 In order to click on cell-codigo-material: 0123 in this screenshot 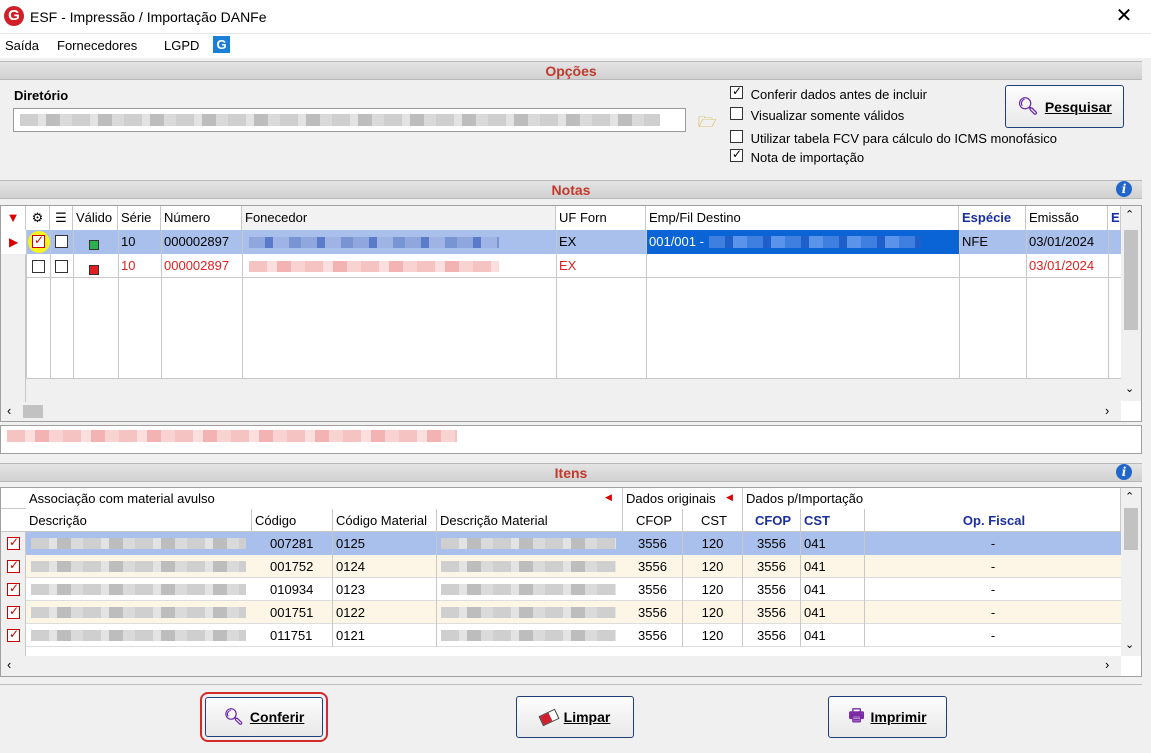, I will do `click(385, 589)`.